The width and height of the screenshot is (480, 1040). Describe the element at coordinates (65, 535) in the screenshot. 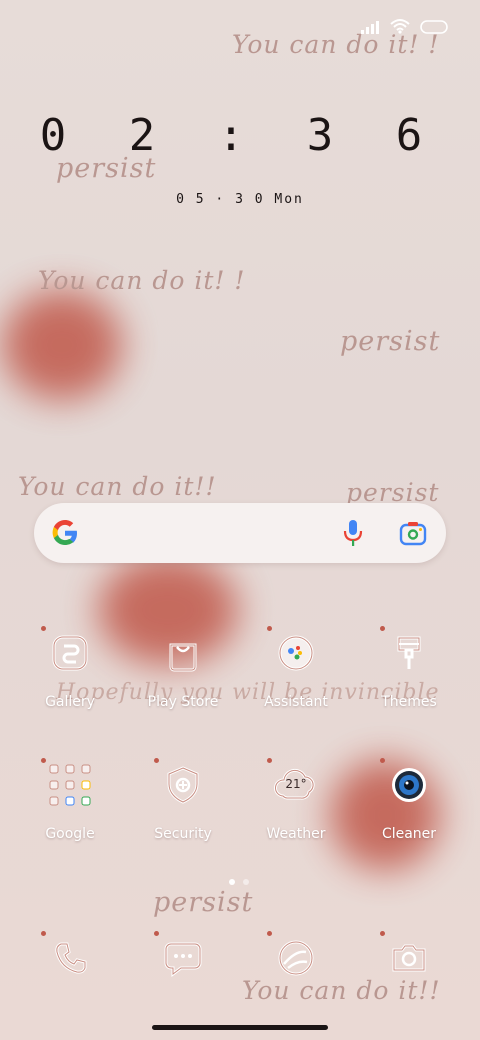

I see `google-g-icon` at that location.